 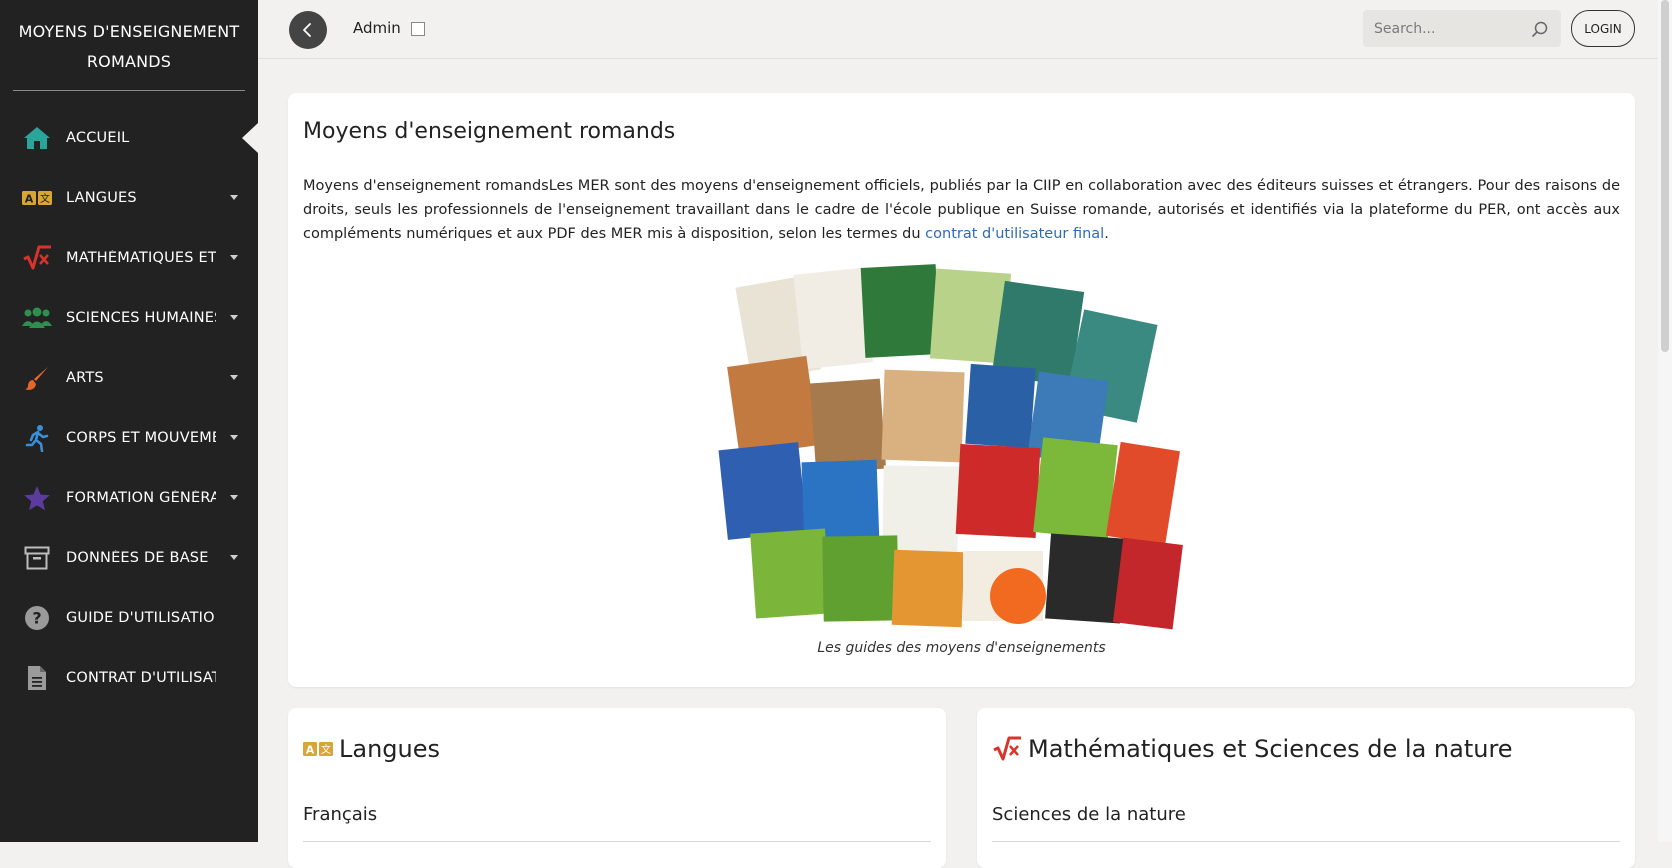 I want to click on brand-title-line1: MOYENS D'ENSEIGNEMENT, so click(x=129, y=31).